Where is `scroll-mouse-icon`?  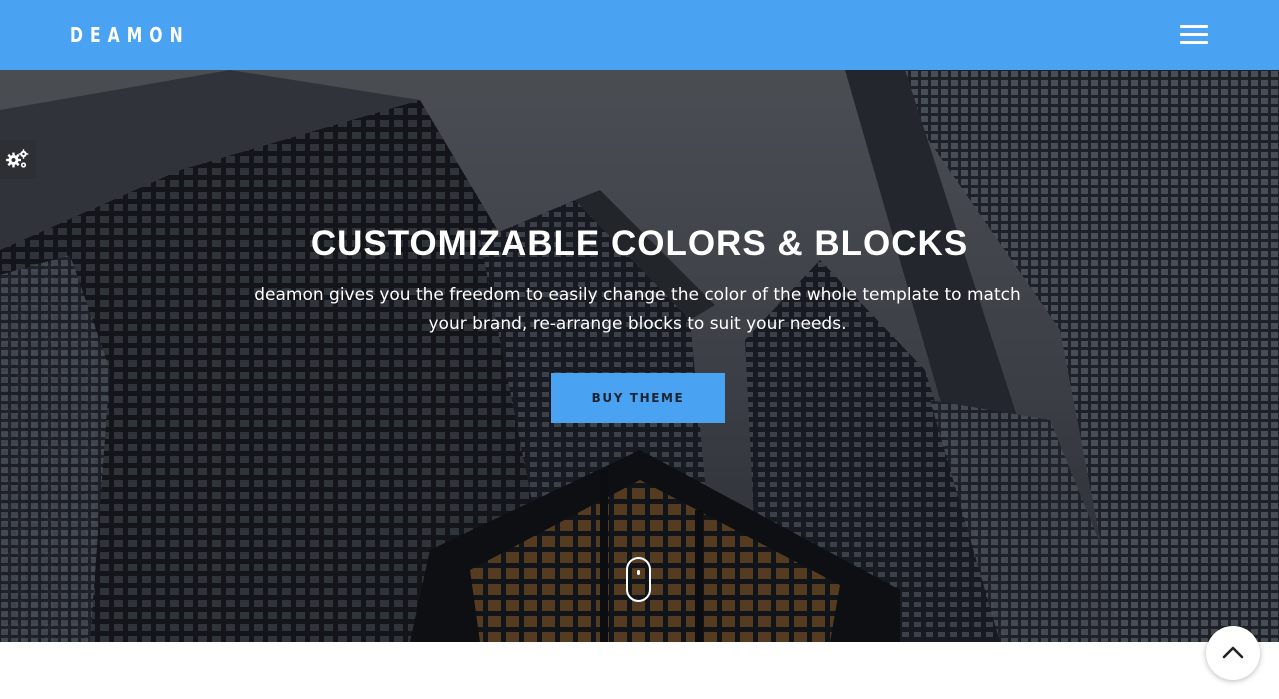
scroll-mouse-icon is located at coordinates (638, 579).